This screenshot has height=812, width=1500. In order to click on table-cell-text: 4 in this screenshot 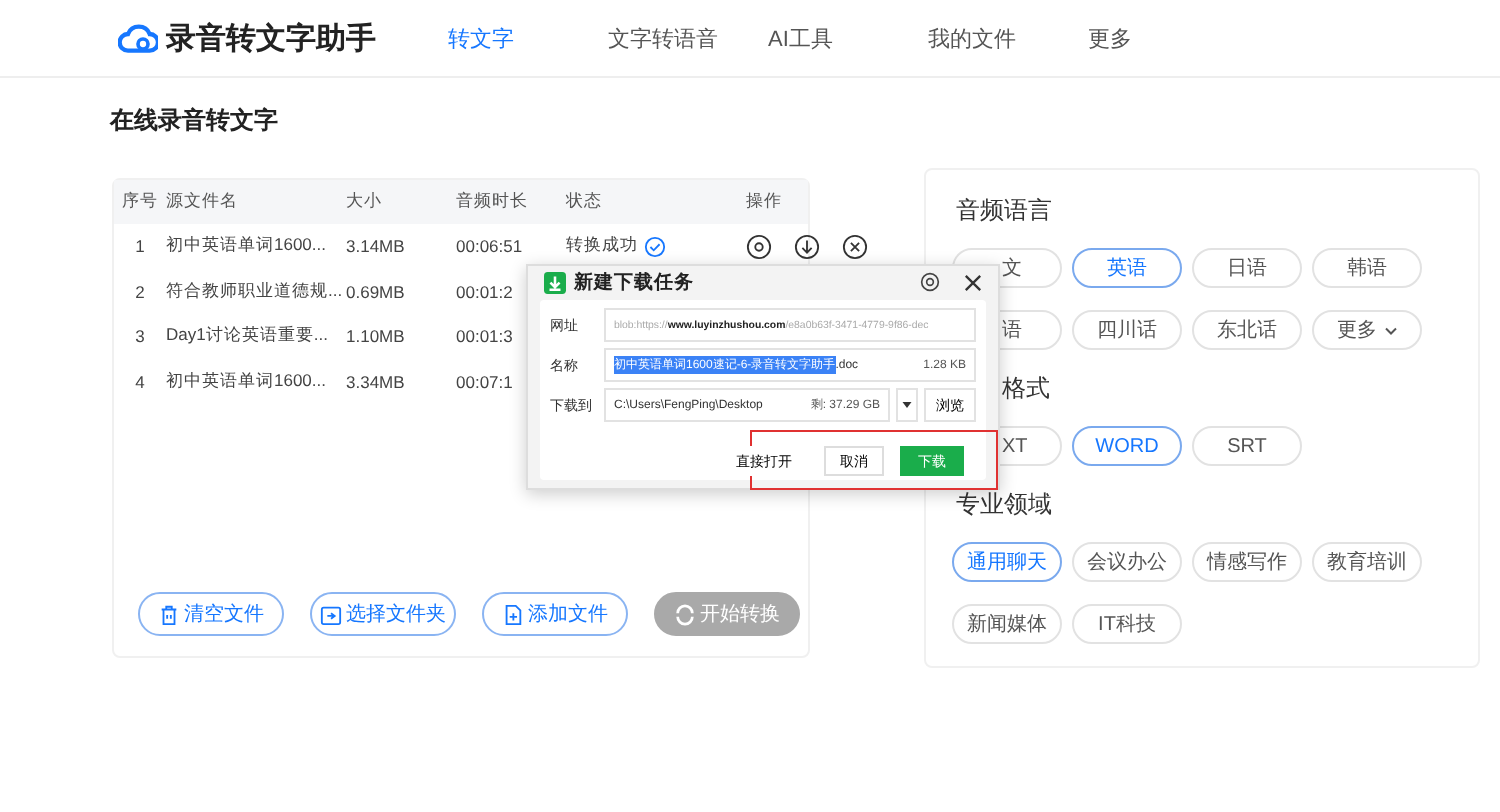, I will do `click(140, 381)`.